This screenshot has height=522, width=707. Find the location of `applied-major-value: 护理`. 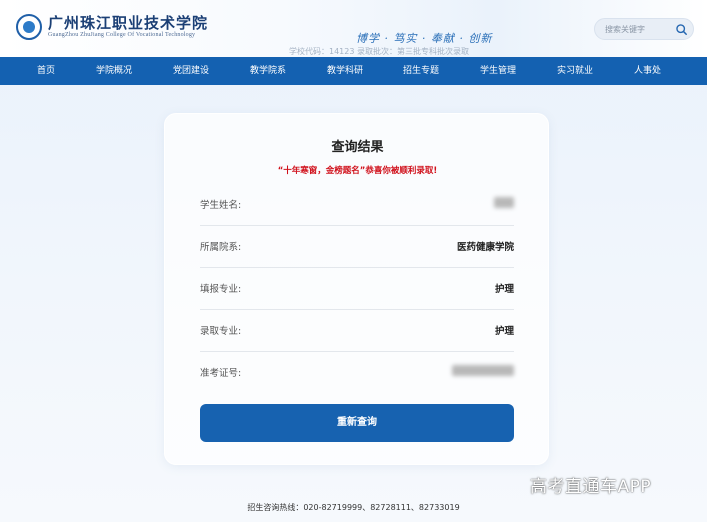

applied-major-value: 护理 is located at coordinates (504, 289).